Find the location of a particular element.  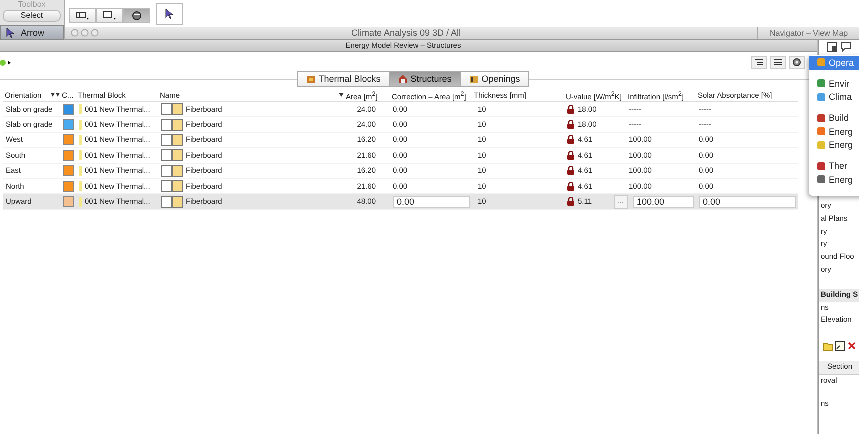

house-icon is located at coordinates (403, 79).